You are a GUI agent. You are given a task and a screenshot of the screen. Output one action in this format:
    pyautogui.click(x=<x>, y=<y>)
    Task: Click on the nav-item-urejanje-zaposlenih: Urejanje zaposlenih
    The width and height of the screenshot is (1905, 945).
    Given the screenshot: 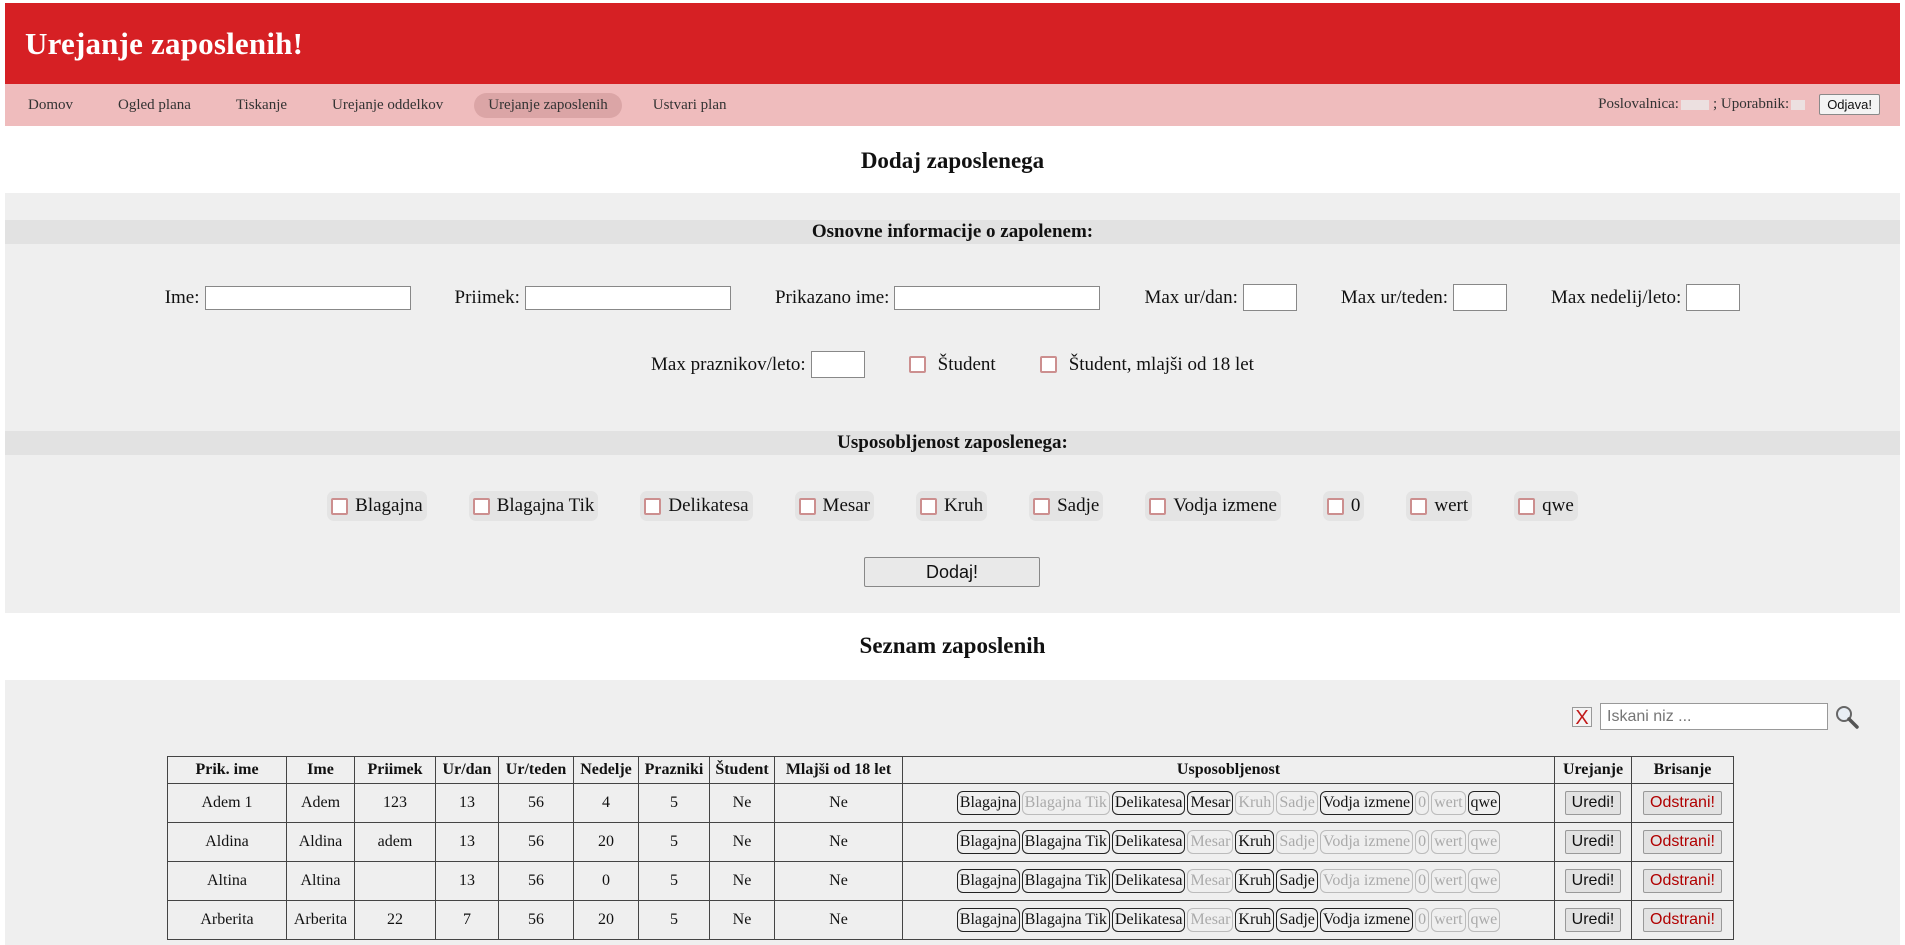 What is the action you would take?
    pyautogui.click(x=548, y=105)
    